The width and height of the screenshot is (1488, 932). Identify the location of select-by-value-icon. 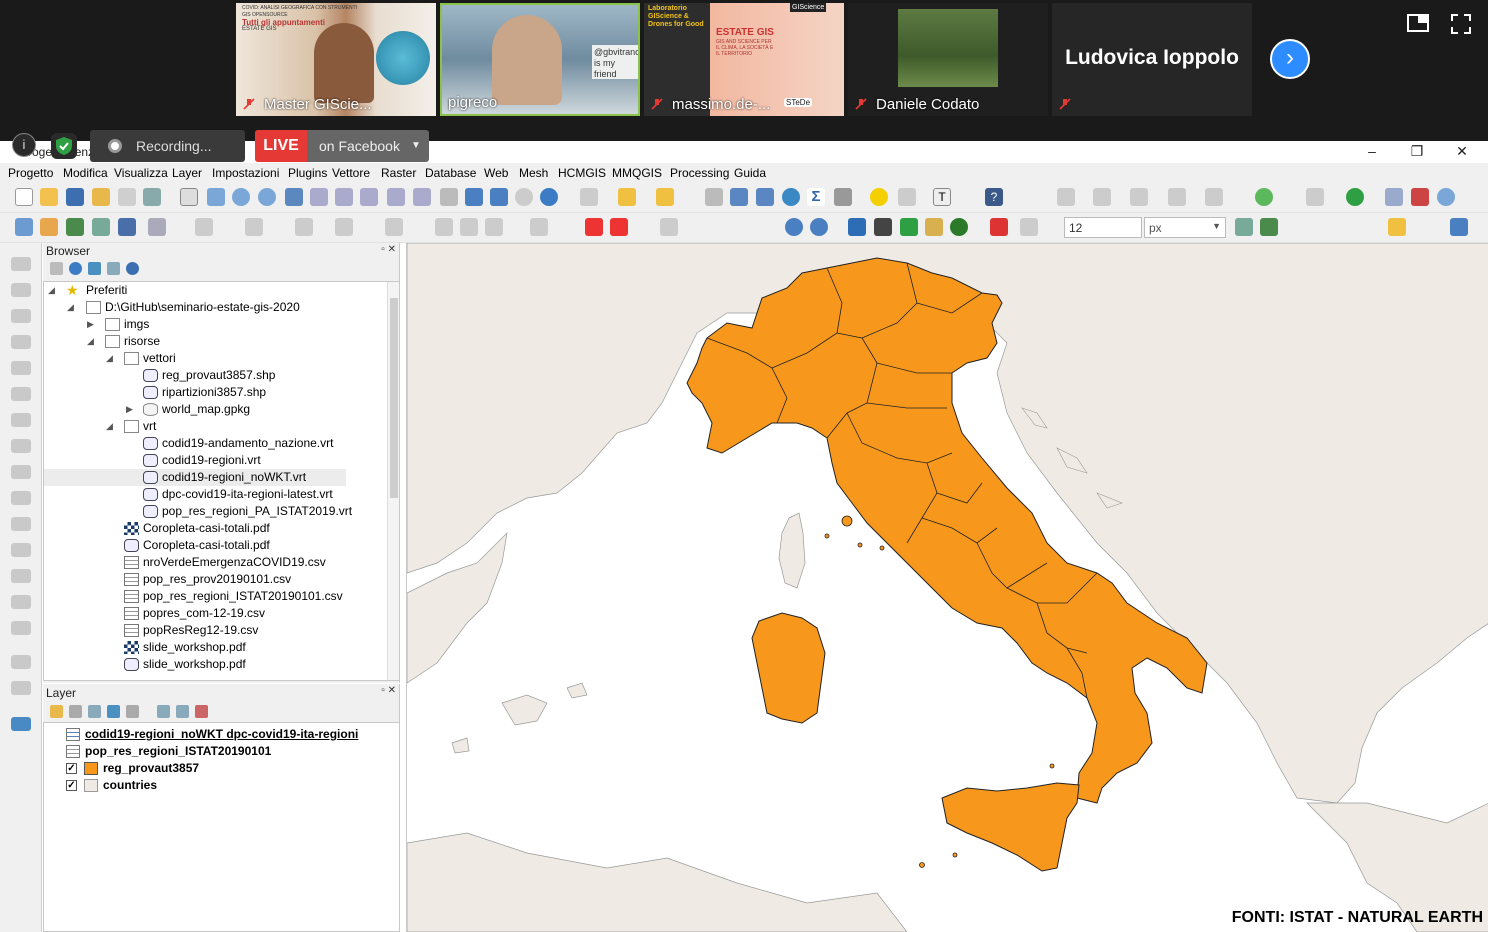
(627, 197).